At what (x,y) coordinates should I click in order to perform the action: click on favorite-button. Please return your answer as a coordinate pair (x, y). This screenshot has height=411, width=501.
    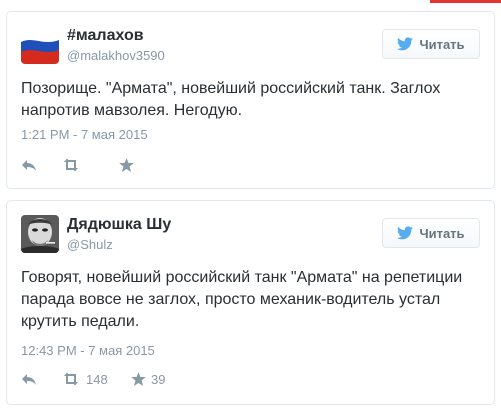
    Looking at the image, I should click on (129, 165).